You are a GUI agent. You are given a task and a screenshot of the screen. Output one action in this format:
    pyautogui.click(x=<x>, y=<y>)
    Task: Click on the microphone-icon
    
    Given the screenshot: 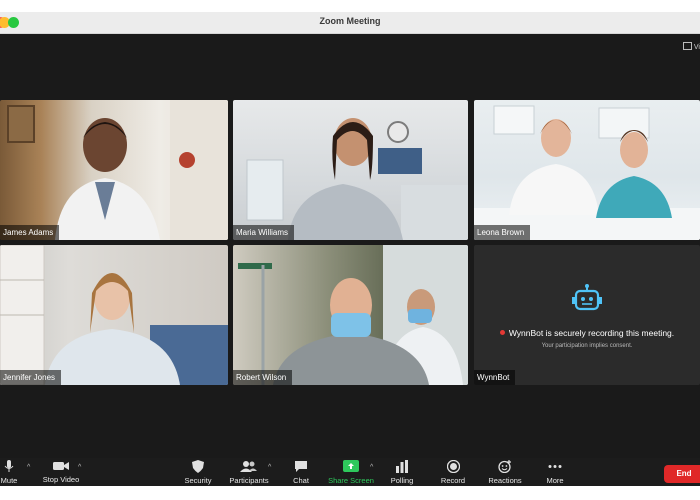 What is the action you would take?
    pyautogui.click(x=9, y=466)
    